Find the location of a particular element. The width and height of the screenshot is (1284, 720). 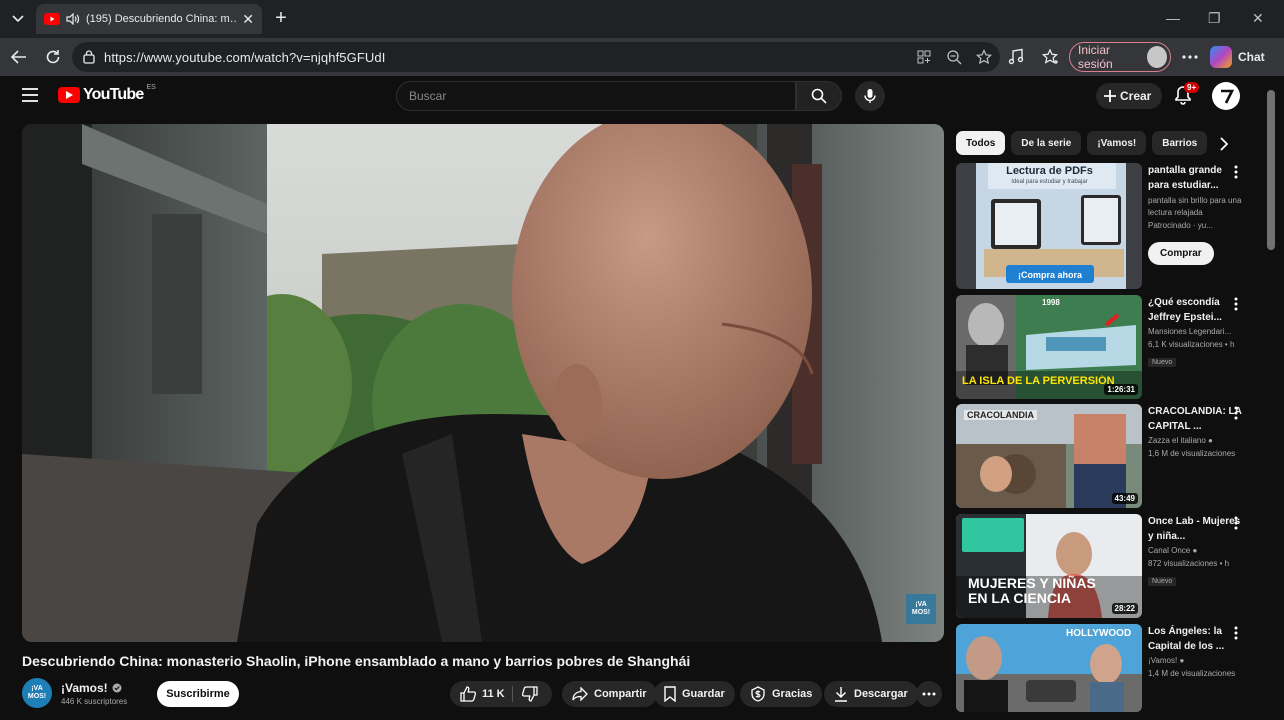

chip-todos: Todos is located at coordinates (981, 143).